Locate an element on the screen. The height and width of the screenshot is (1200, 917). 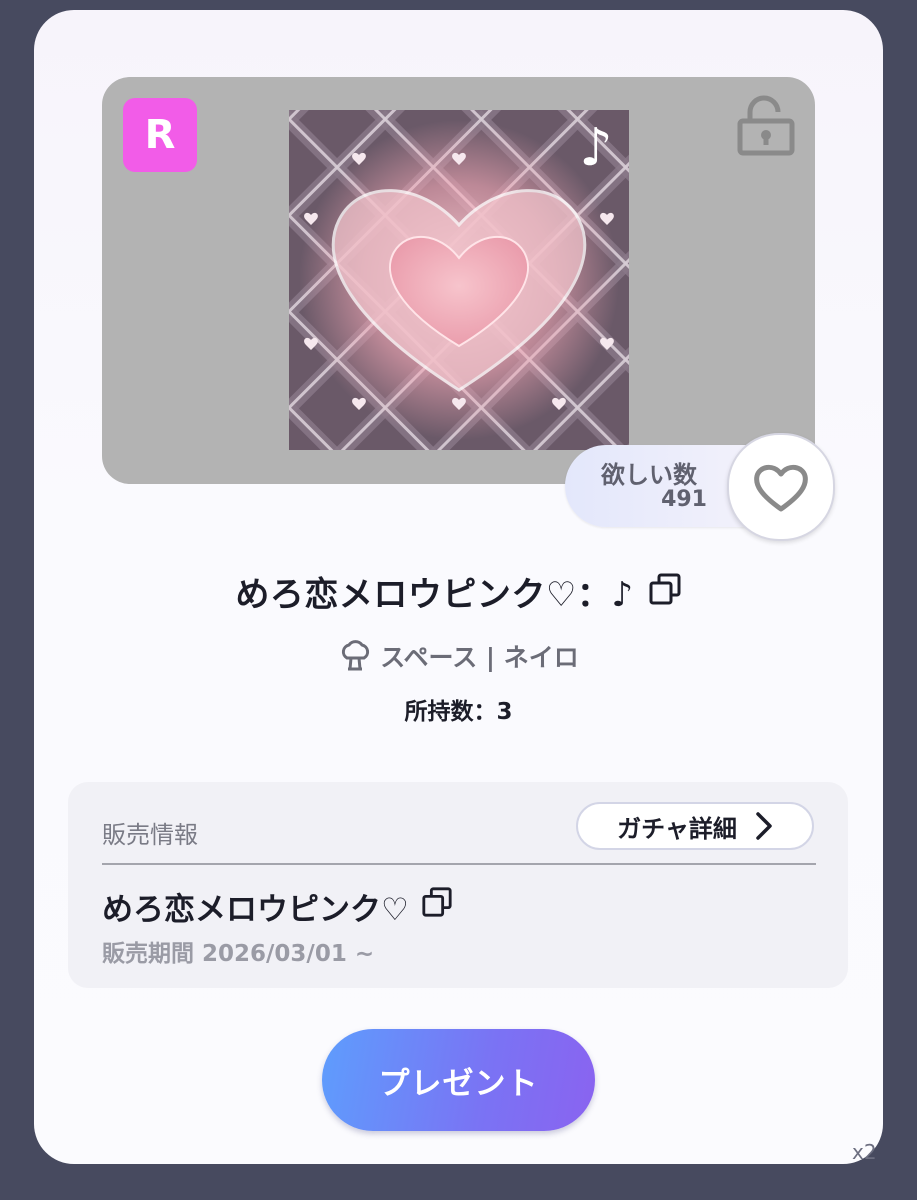
item-category-row: スペース | ネイロ is located at coordinates (458, 656).